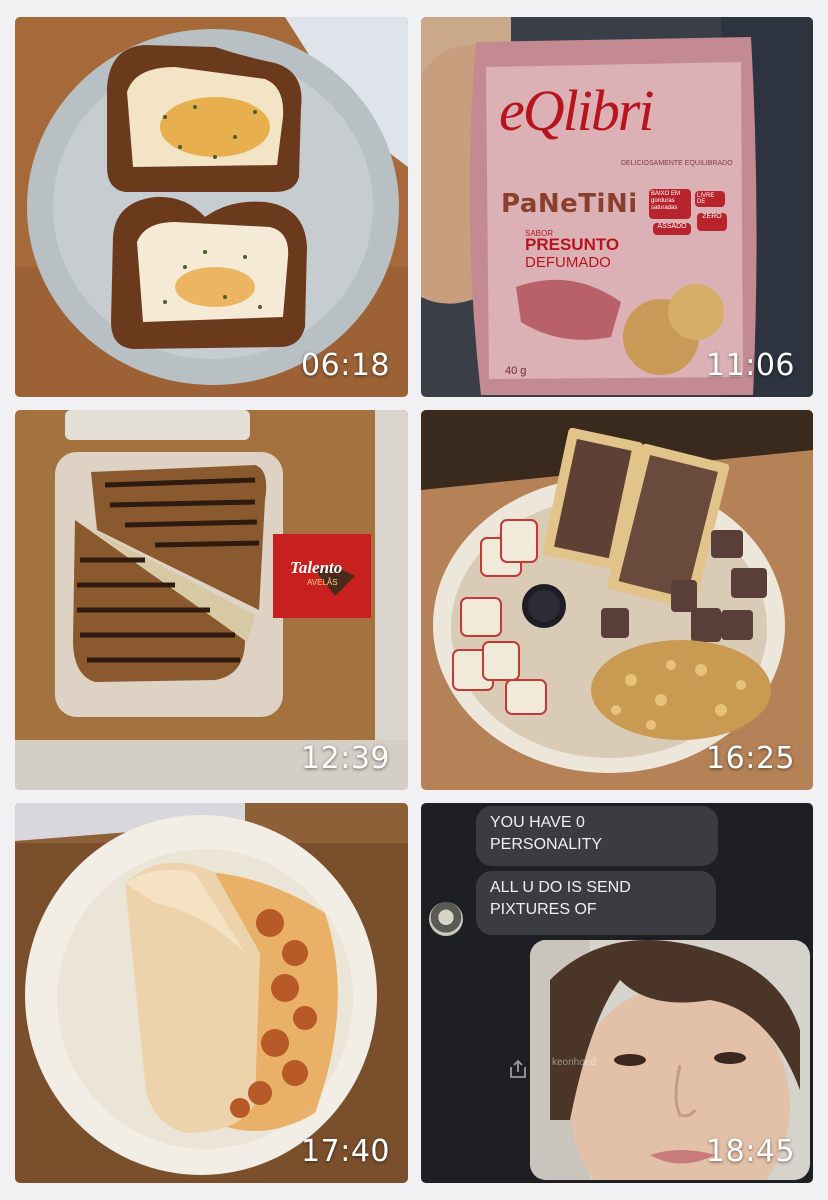 The height and width of the screenshot is (1200, 828). I want to click on photo-timestamp: 17:40, so click(345, 1151).